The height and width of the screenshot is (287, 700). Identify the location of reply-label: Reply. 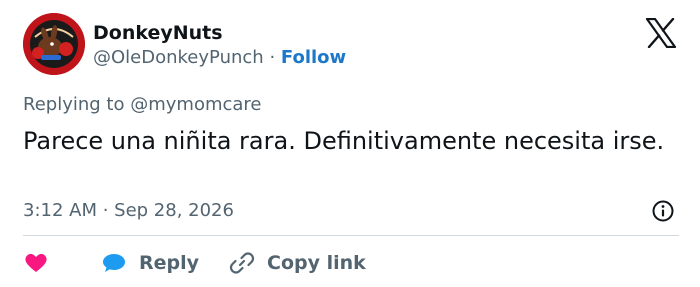
(169, 263).